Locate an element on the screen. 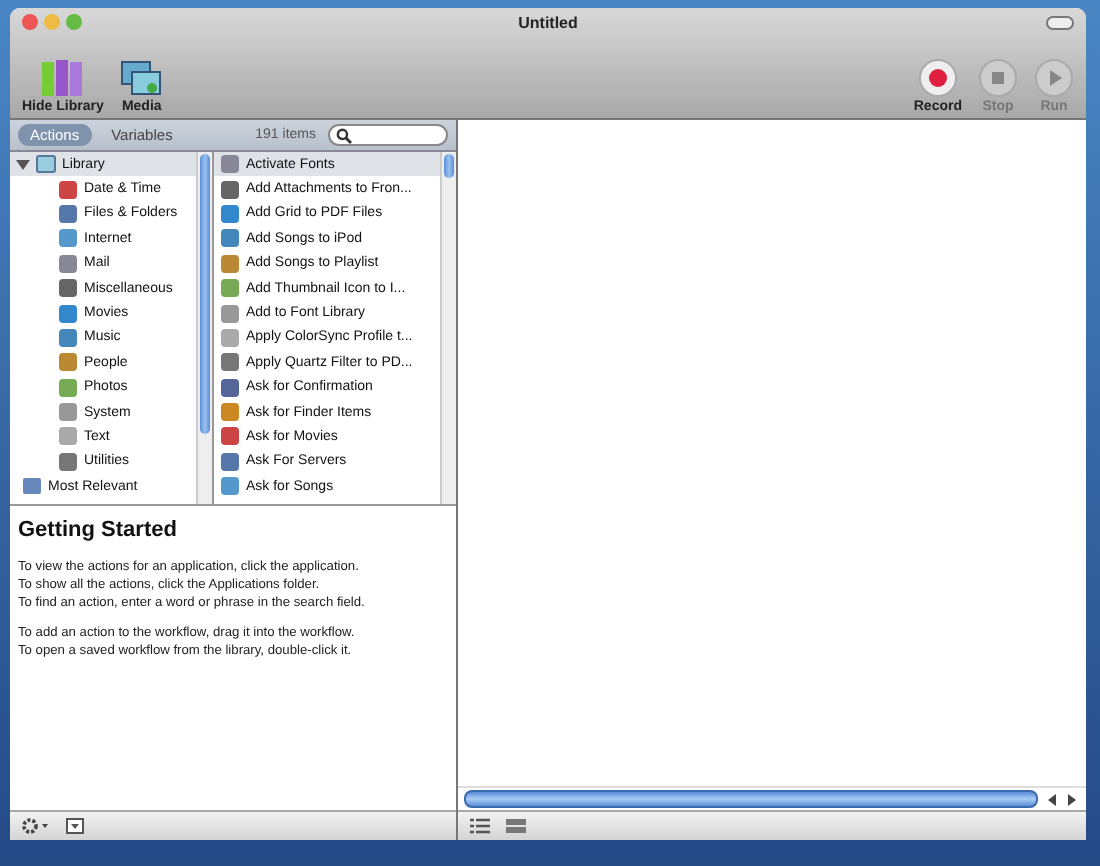 The width and height of the screenshot is (1100, 866). toolbar-toggle-icon is located at coordinates (1060, 22).